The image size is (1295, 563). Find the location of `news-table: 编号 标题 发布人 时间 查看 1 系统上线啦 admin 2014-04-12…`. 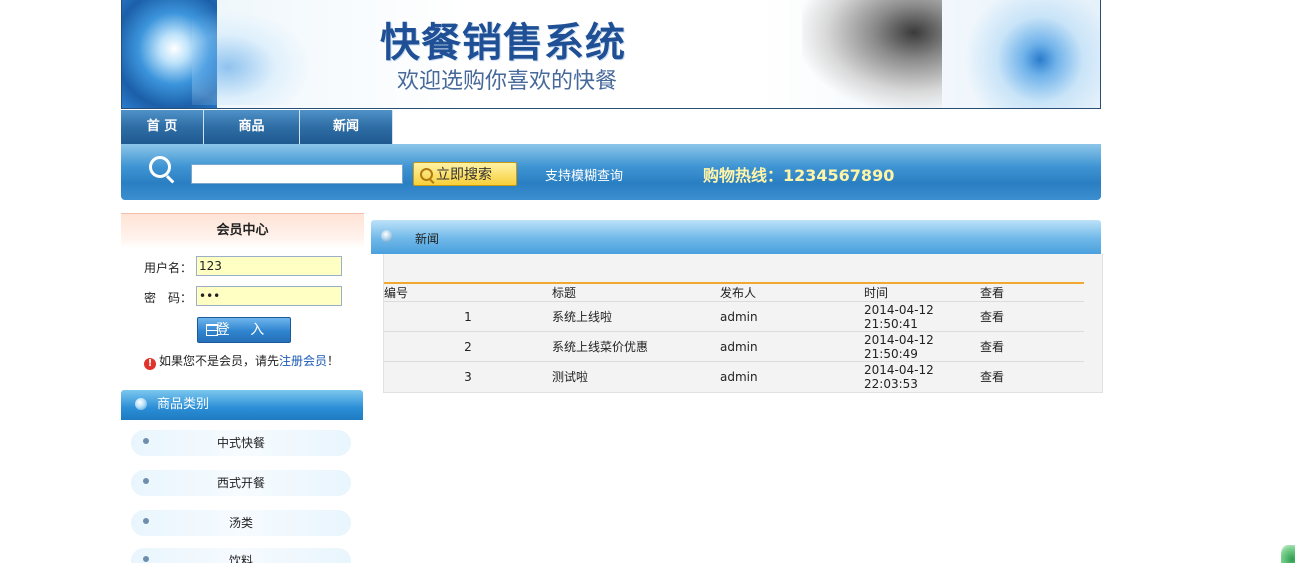

news-table: 编号 标题 发布人 时间 查看 1 系统上线啦 admin 2014-04-12… is located at coordinates (734, 336).